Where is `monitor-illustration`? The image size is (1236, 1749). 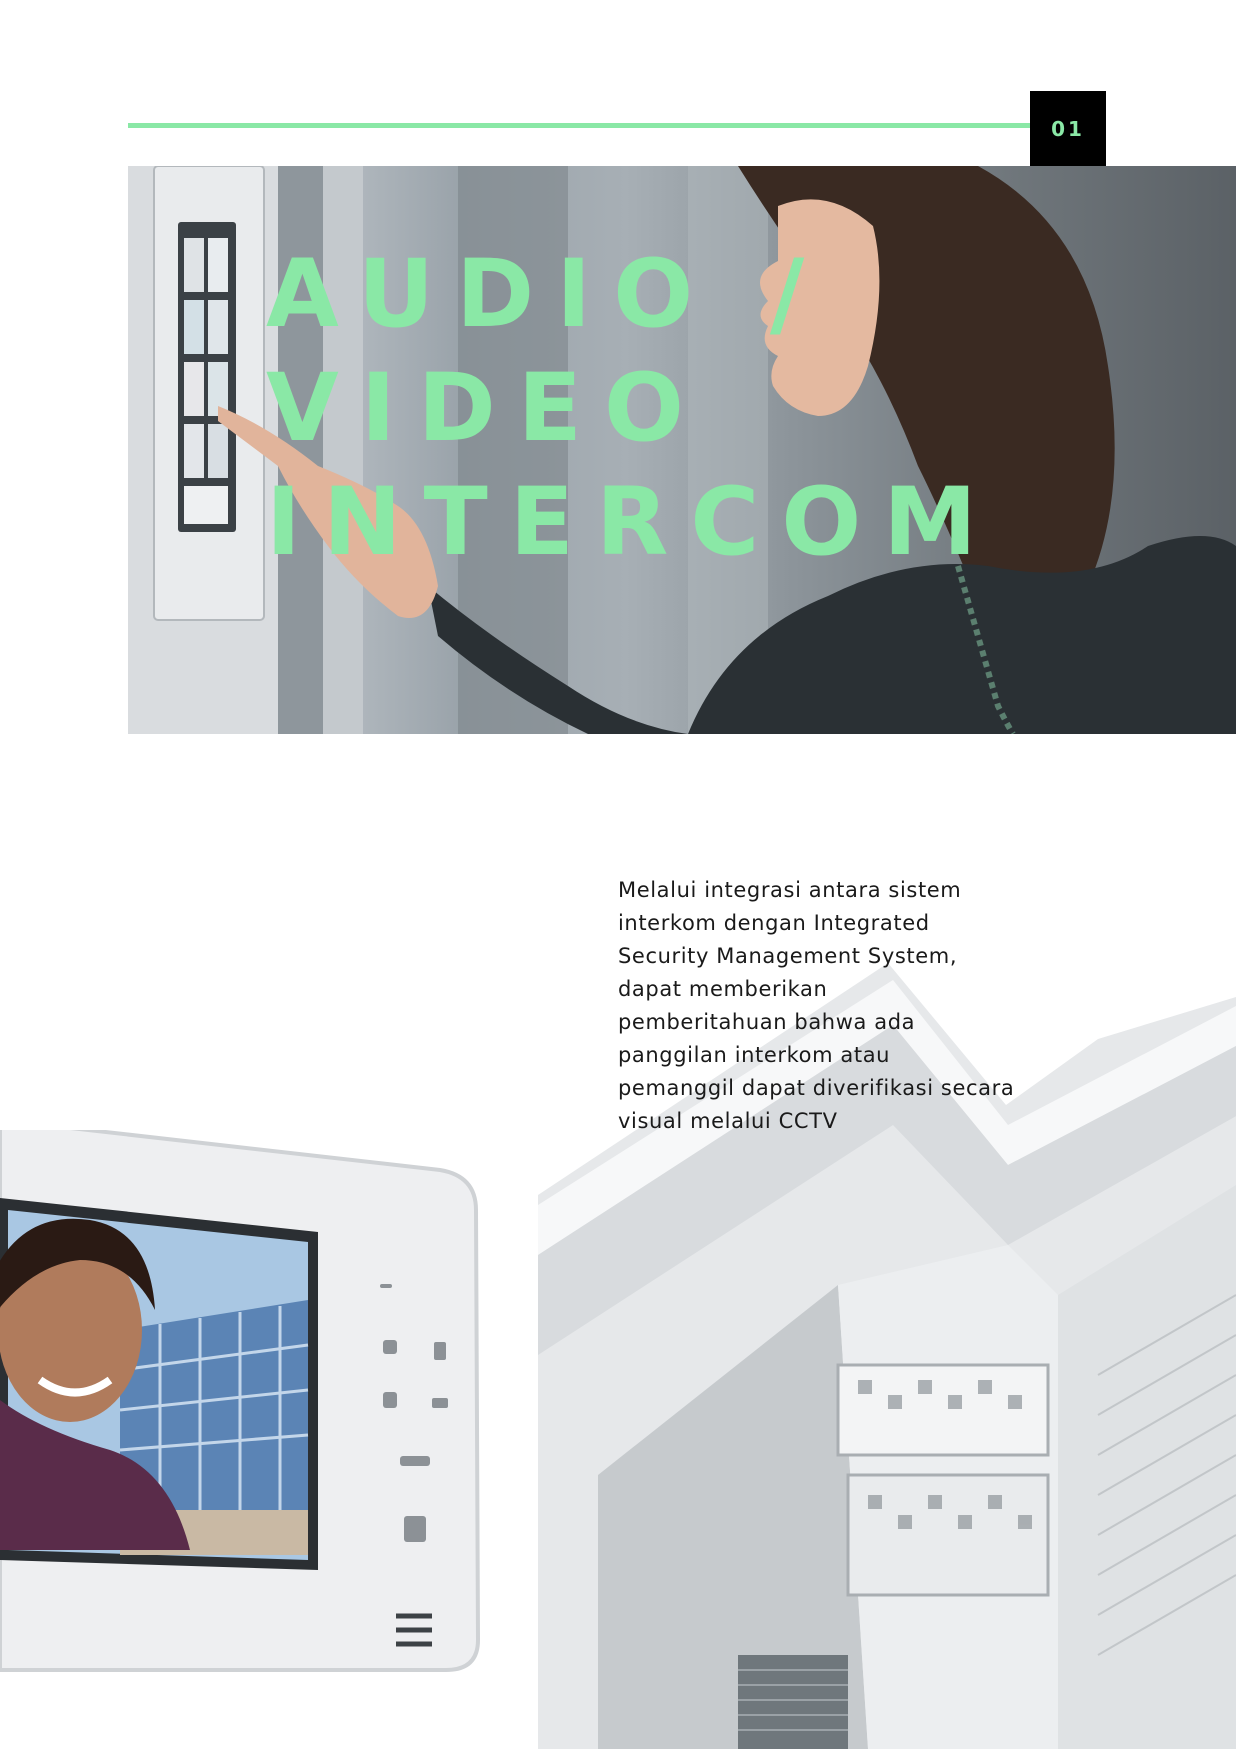 monitor-illustration is located at coordinates (240, 1394).